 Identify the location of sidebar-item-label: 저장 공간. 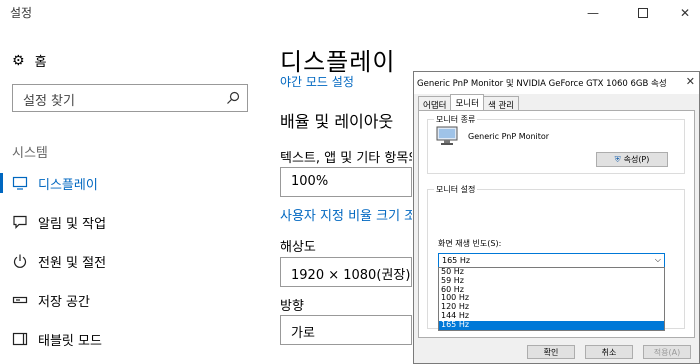
(64, 302).